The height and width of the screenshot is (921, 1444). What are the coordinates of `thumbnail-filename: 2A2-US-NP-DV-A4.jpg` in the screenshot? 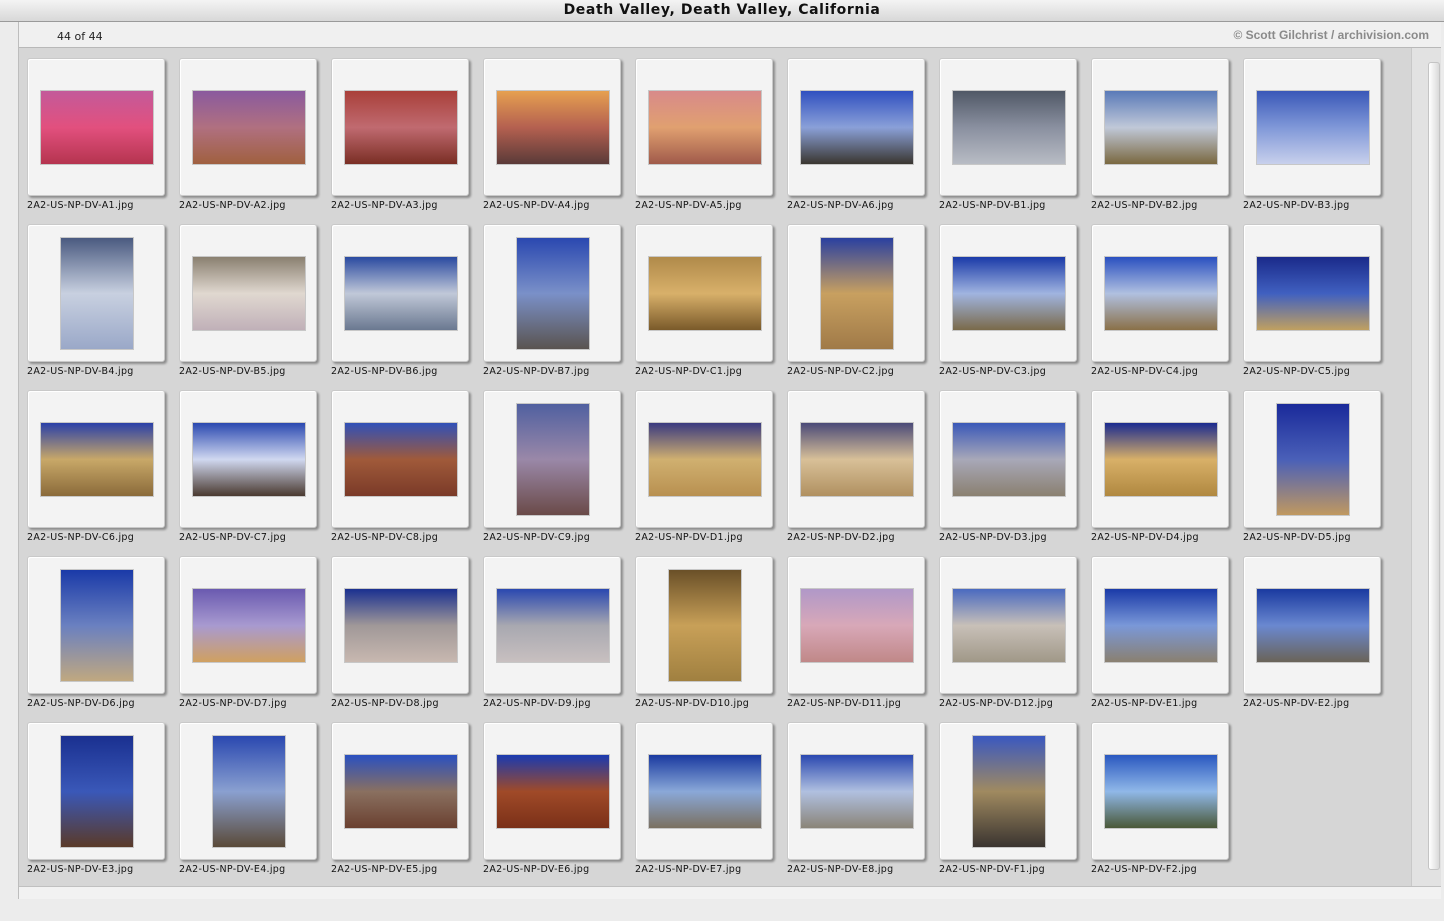 It's located at (536, 205).